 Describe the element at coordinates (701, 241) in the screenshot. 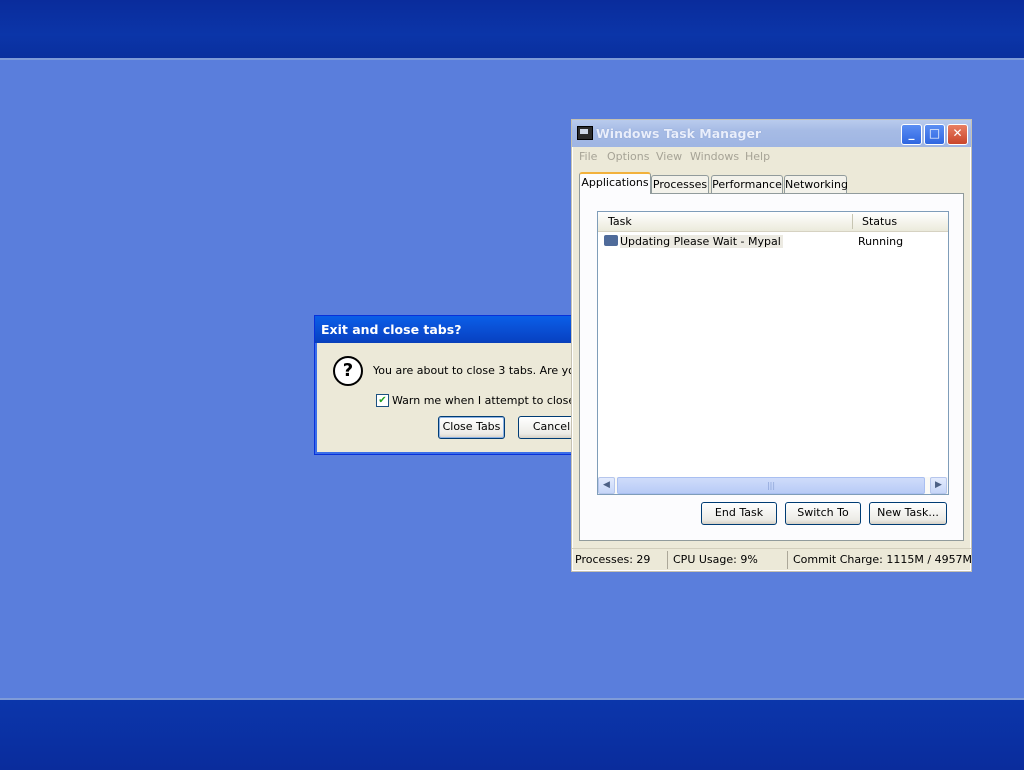

I see `task-name: Updating Please Wait - Mypal` at that location.